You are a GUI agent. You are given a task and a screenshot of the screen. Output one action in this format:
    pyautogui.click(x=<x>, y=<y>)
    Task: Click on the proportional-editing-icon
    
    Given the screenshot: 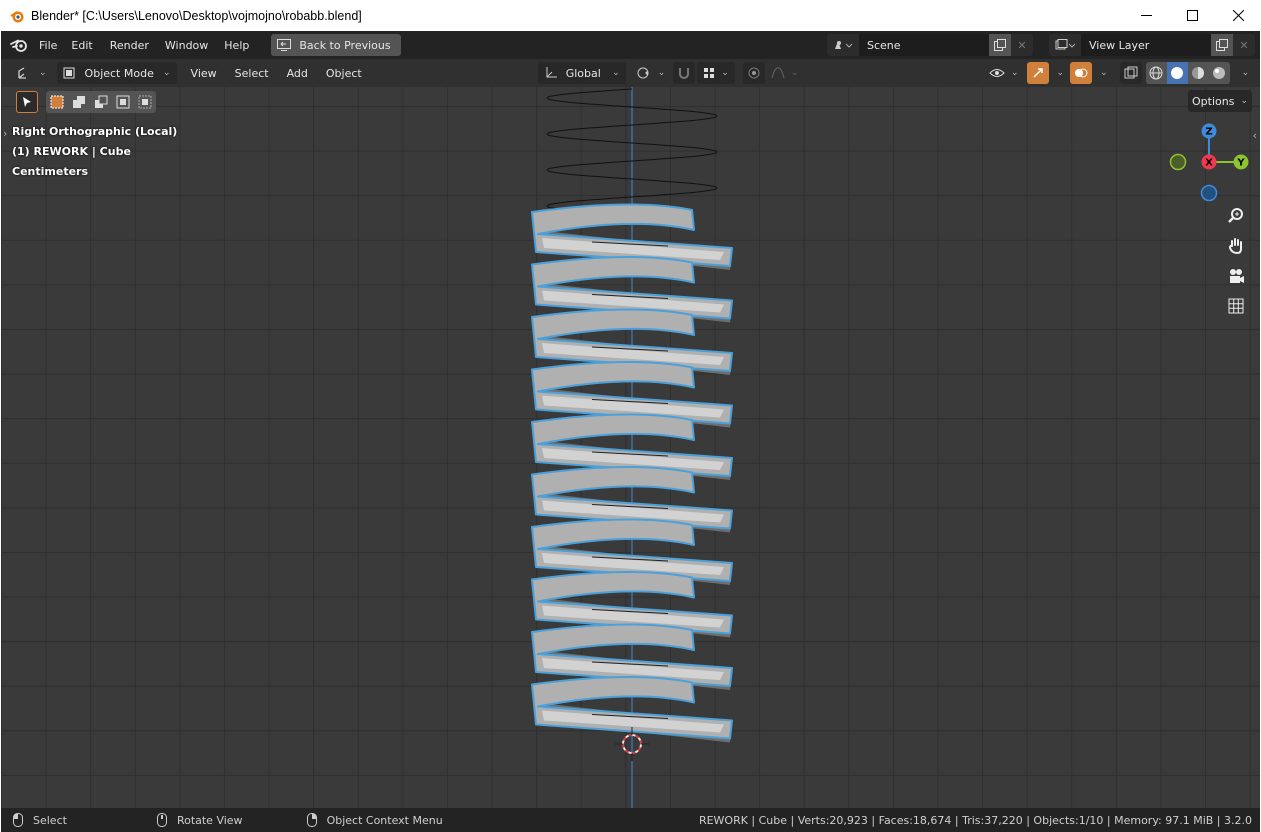 What is the action you would take?
    pyautogui.click(x=754, y=73)
    